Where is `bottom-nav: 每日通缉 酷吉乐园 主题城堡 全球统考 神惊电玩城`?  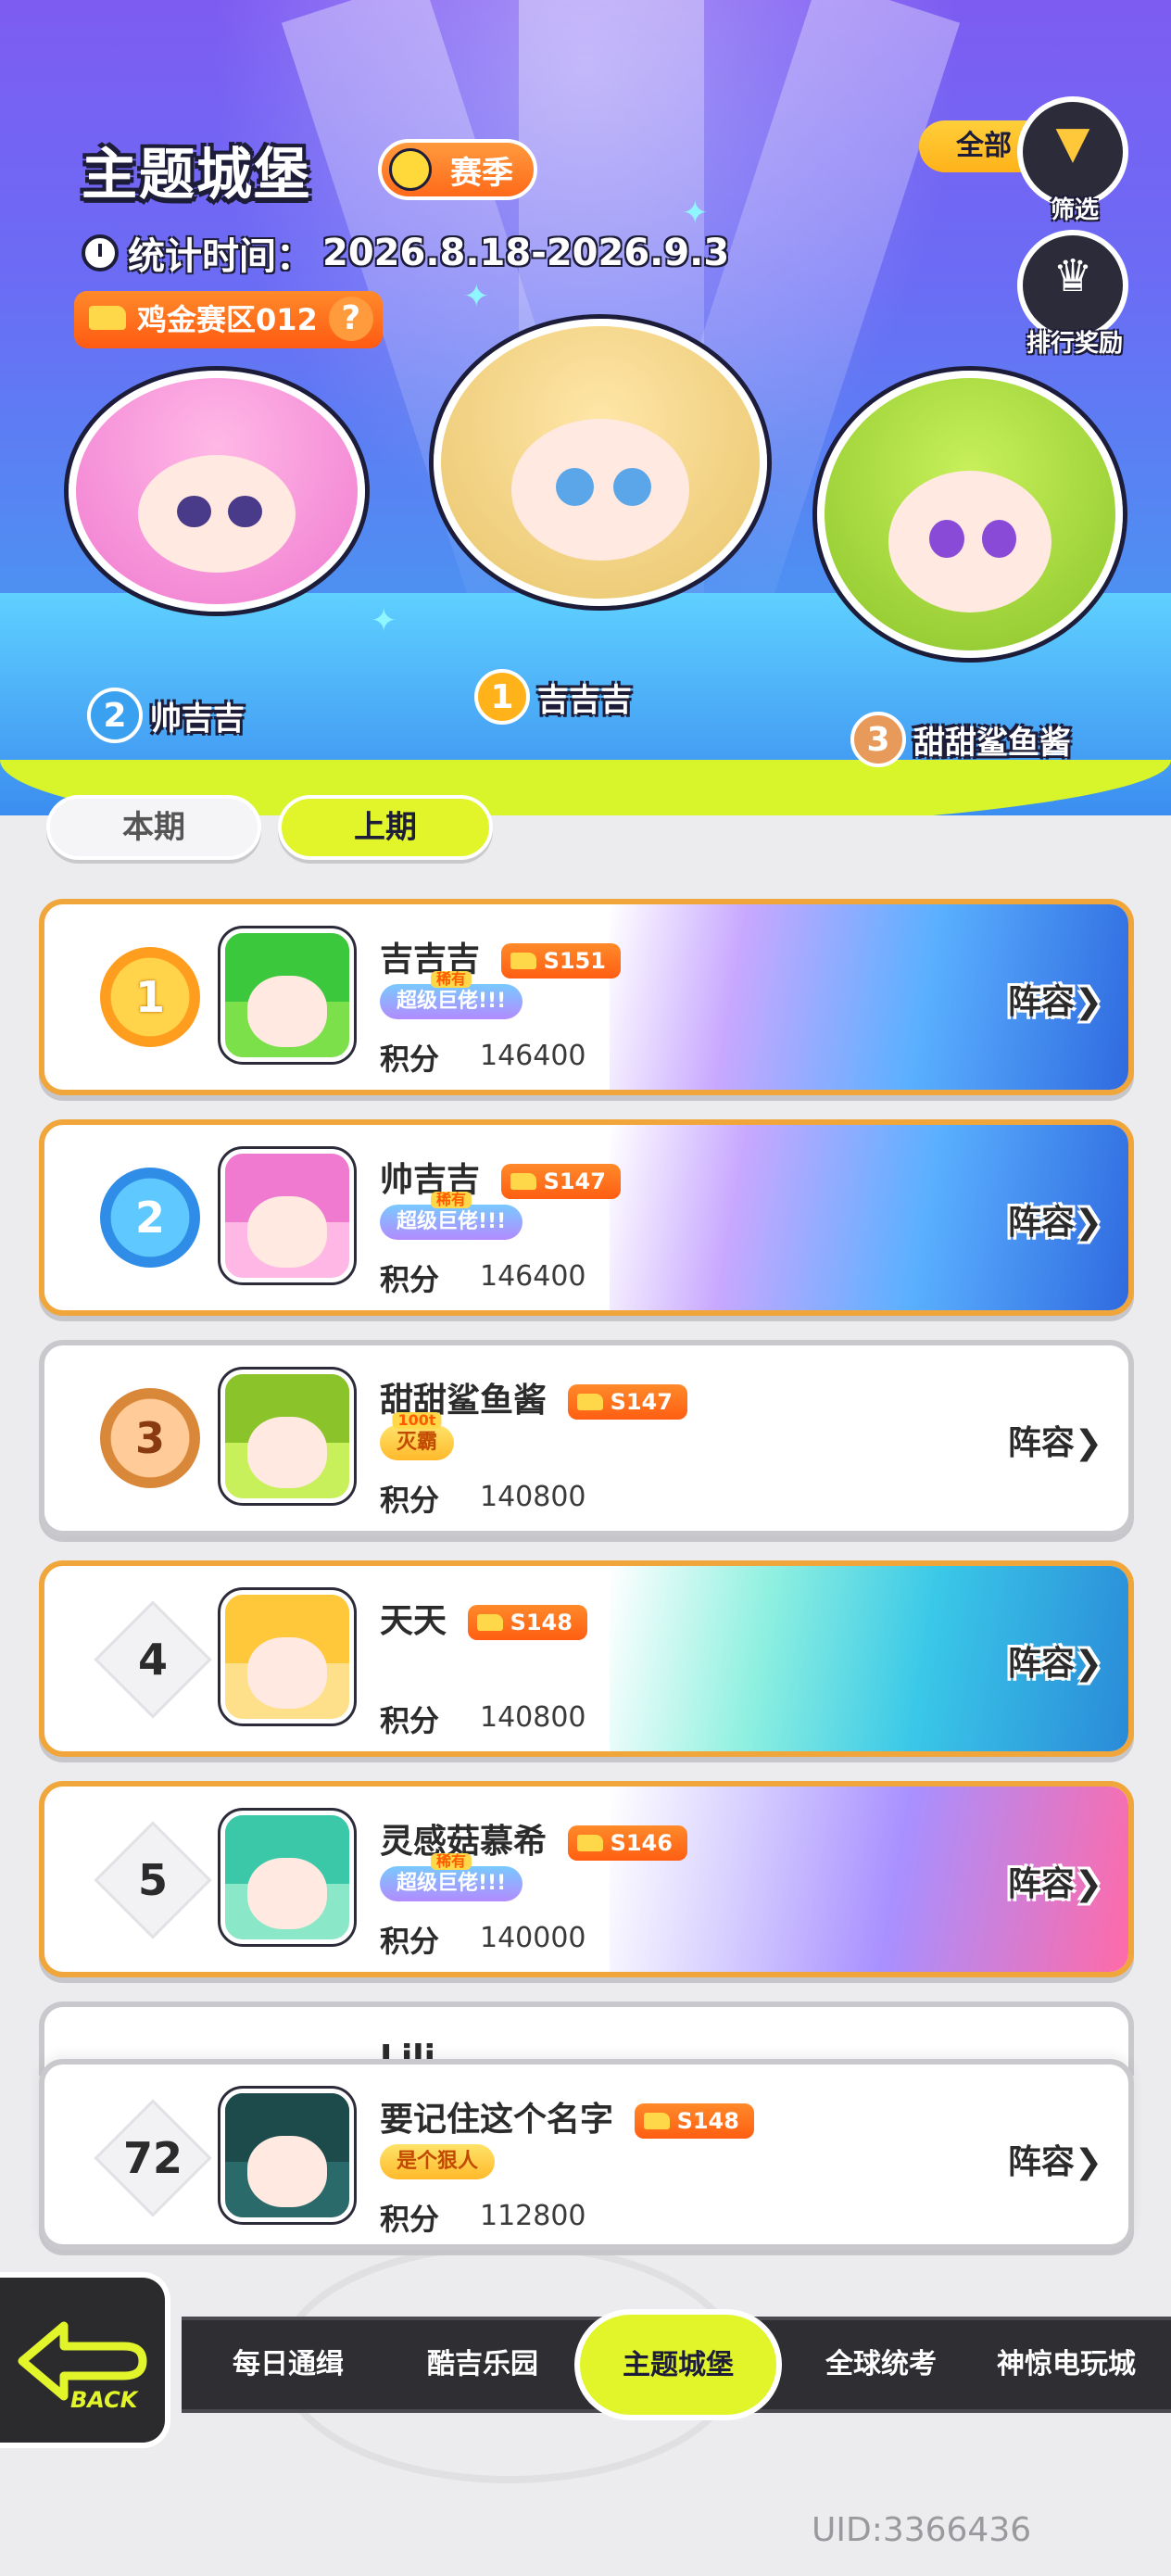
bottom-nav: 每日通缉 酷吉乐园 主题城堡 全球统考 神惊电玩城 is located at coordinates (677, 2365).